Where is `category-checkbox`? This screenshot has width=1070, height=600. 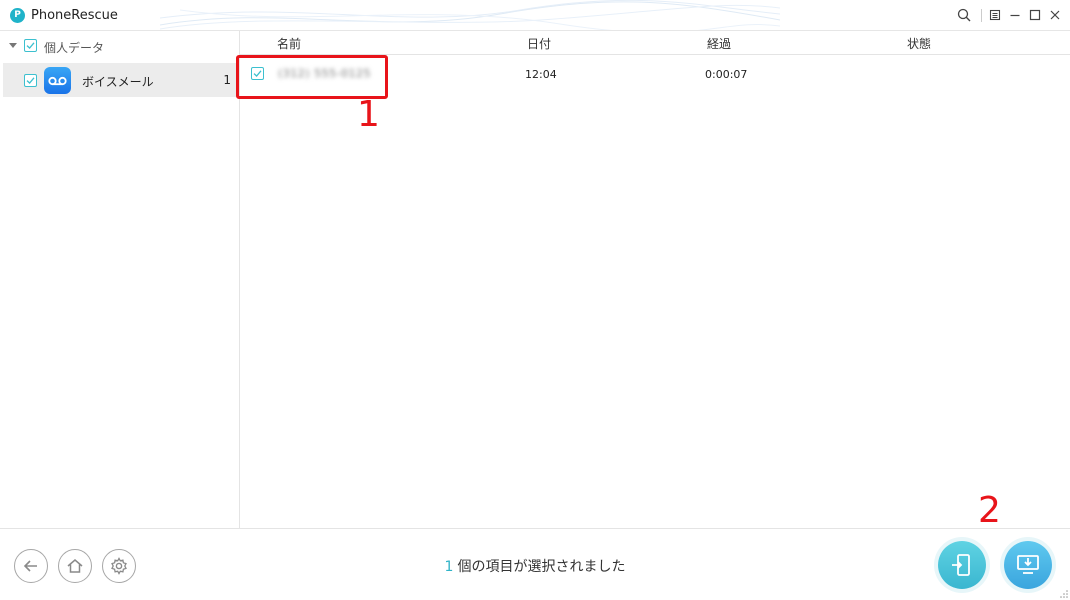 category-checkbox is located at coordinates (30, 45).